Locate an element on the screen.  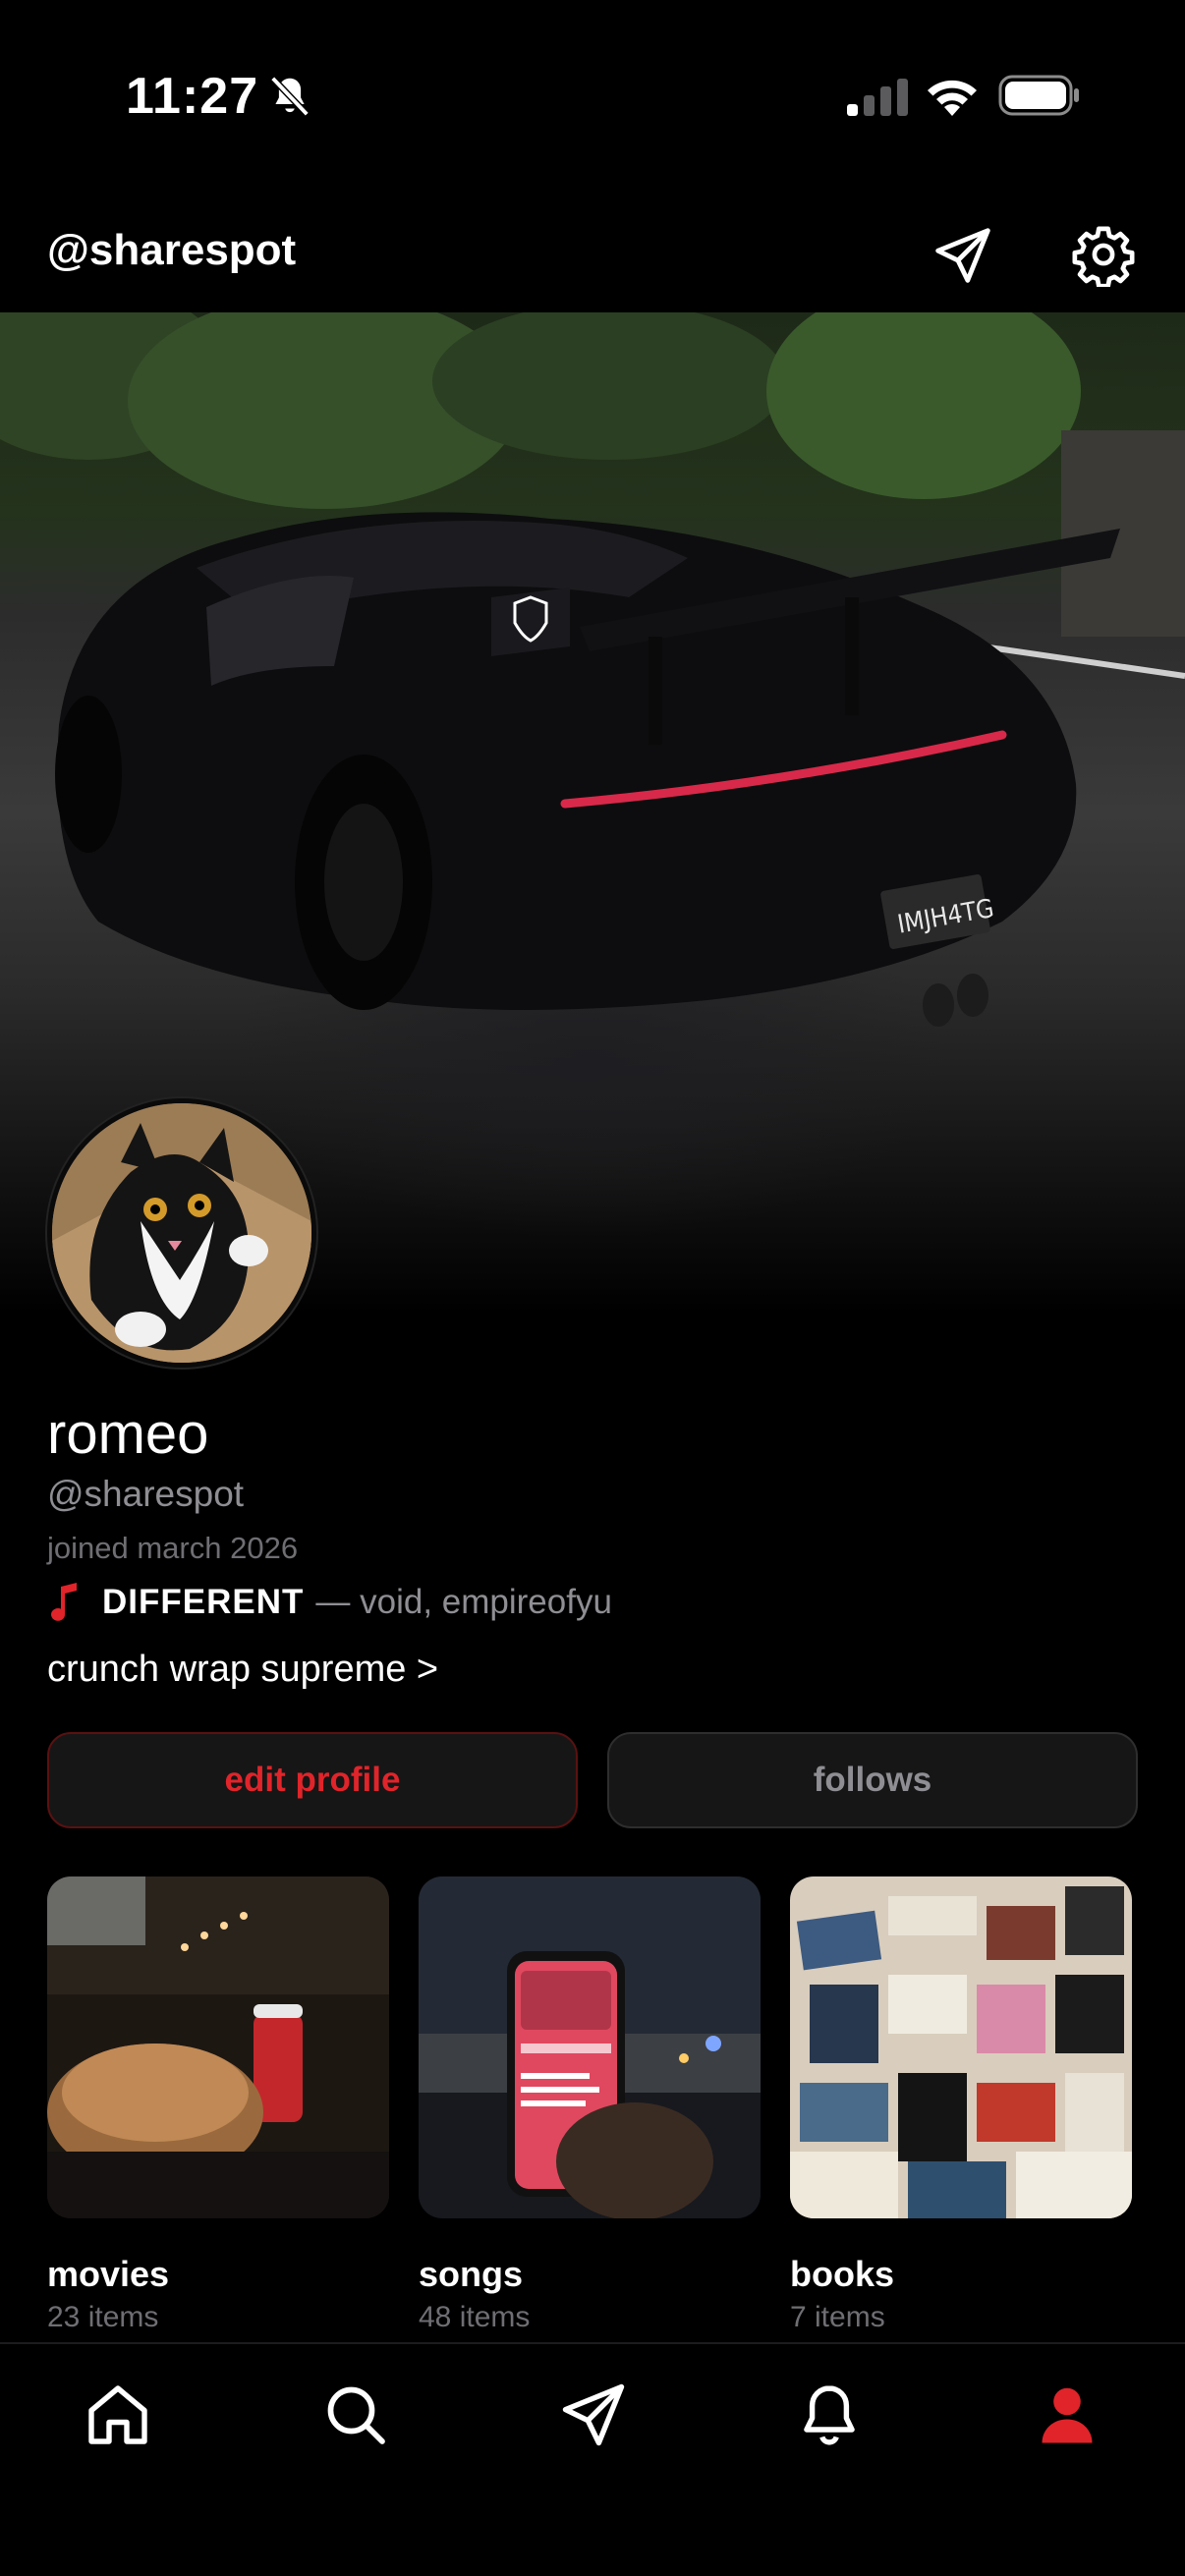
header-title: @sharespot is located at coordinates (172, 250).